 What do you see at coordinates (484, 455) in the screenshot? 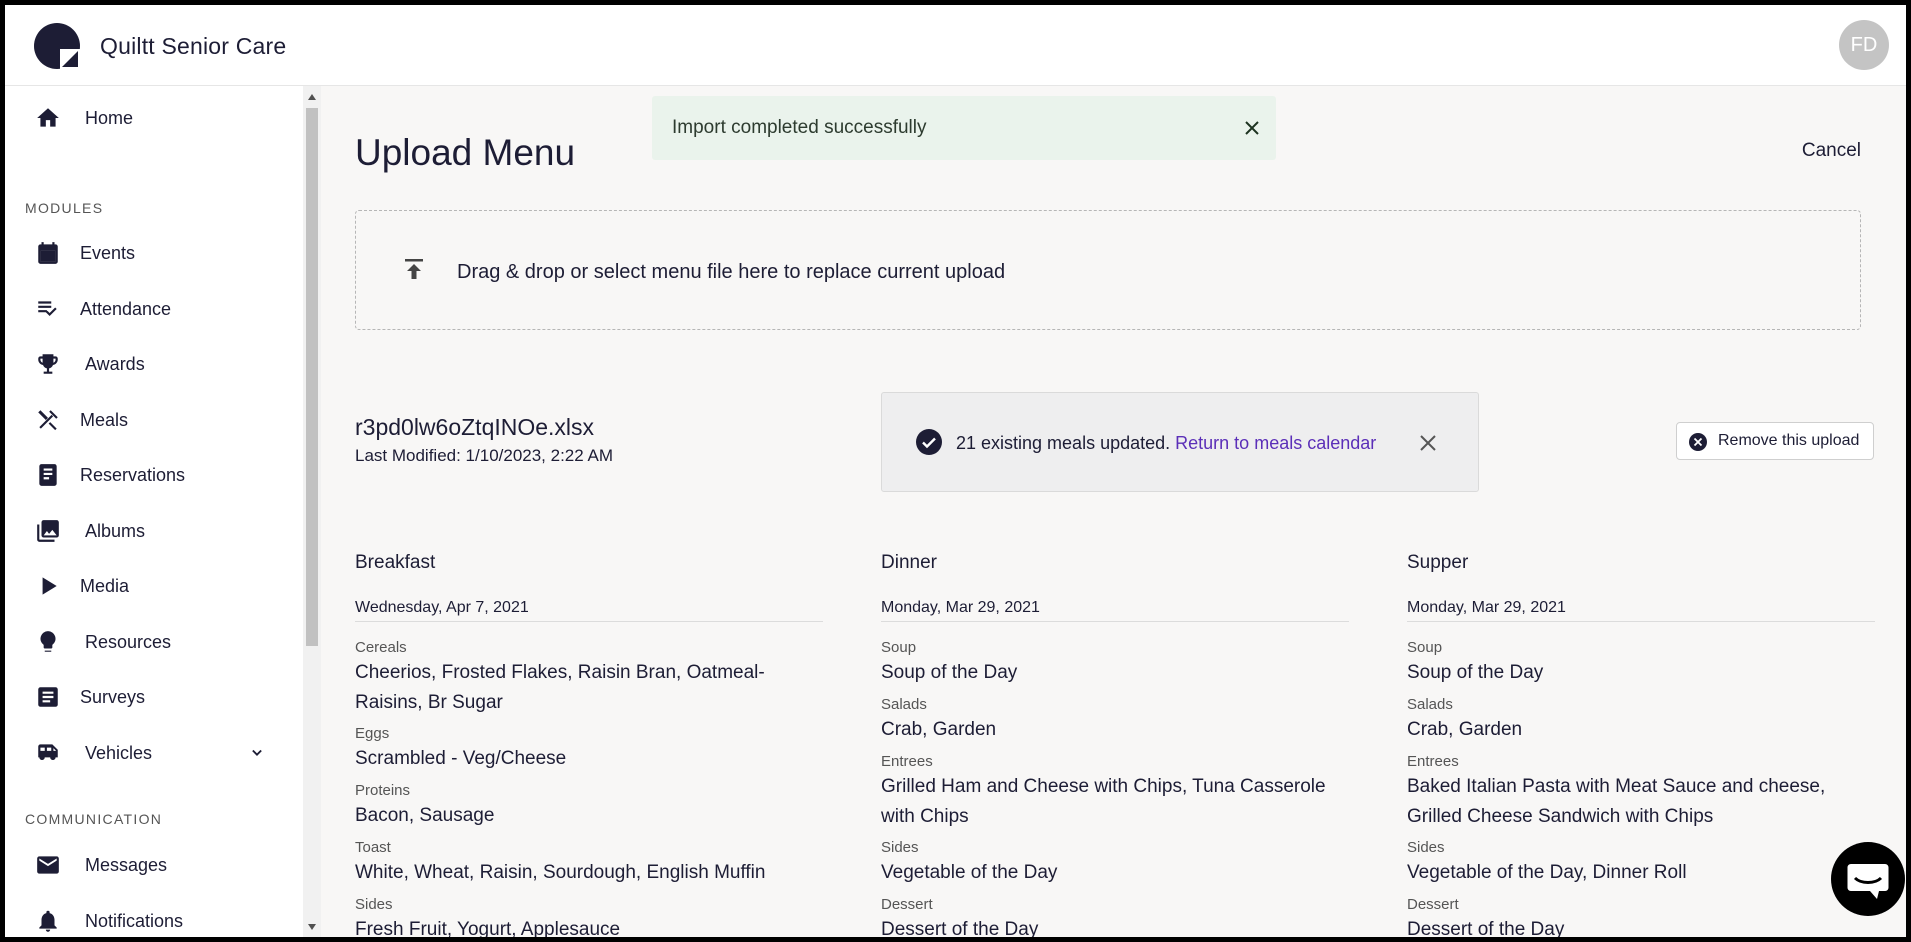
I see `file-modified: Last Modified: 1/10/2023, 2:22 AM` at bounding box center [484, 455].